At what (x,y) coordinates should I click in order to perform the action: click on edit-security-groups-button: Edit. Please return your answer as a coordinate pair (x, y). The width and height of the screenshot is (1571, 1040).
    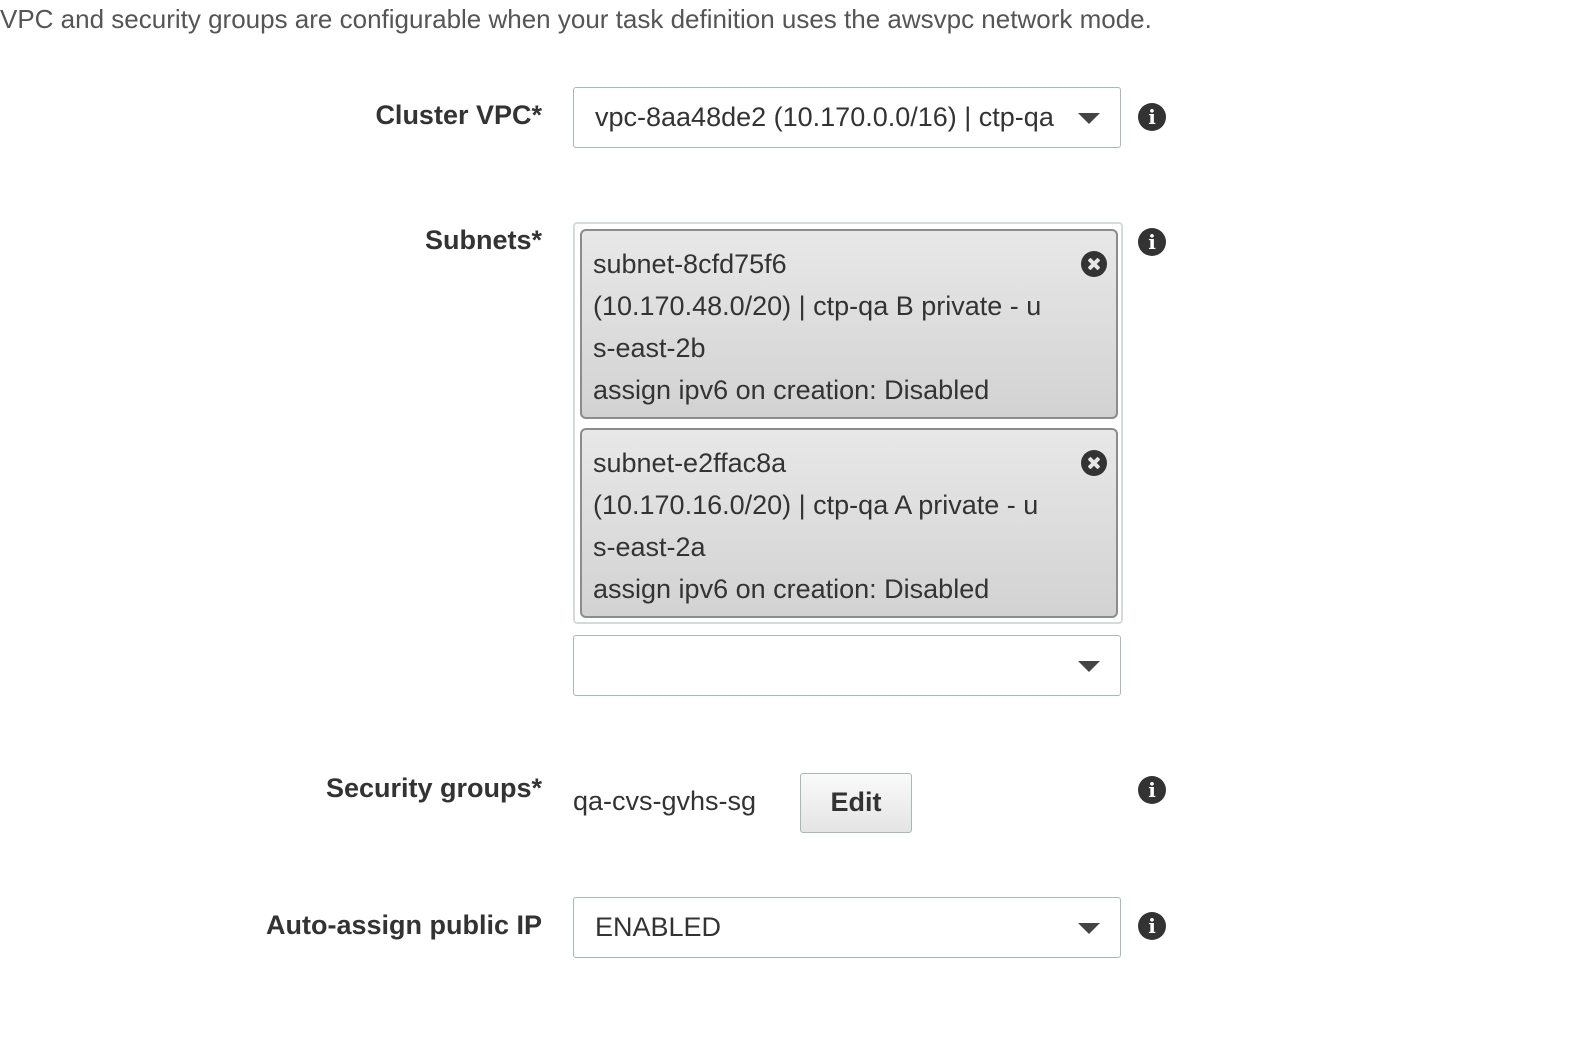
    Looking at the image, I should click on (856, 803).